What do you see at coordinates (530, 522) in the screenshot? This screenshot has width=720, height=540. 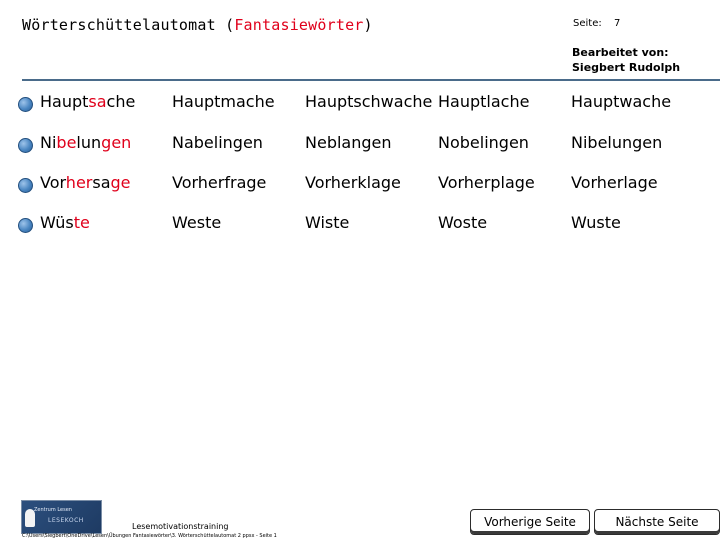 I see `previous-page-button: Vorherige Seite` at bounding box center [530, 522].